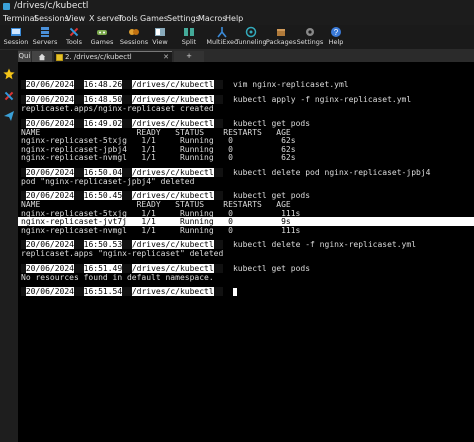 The height and width of the screenshot is (442, 474). Describe the element at coordinates (251, 32) in the screenshot. I see `tunneling-icon` at that location.